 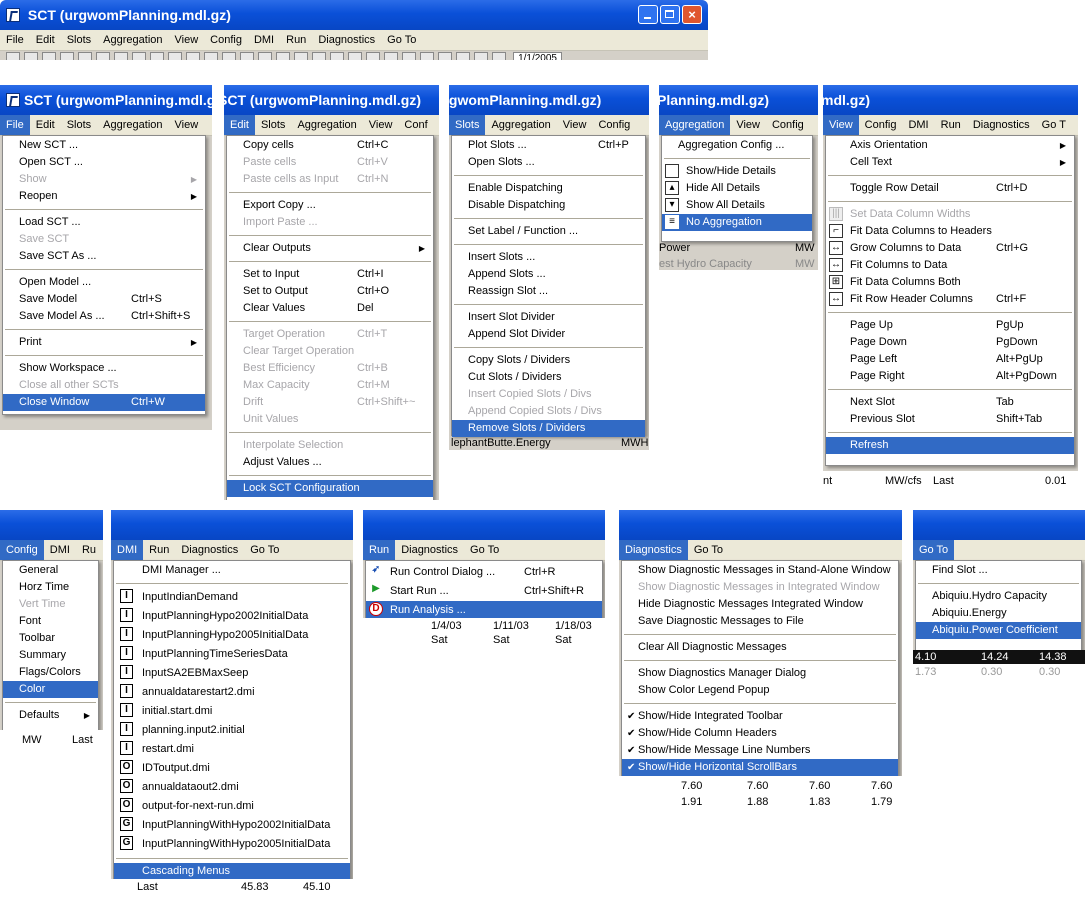 What do you see at coordinates (330, 248) in the screenshot?
I see `menu-item-clear-outputs: Clear Outputs ▶` at bounding box center [330, 248].